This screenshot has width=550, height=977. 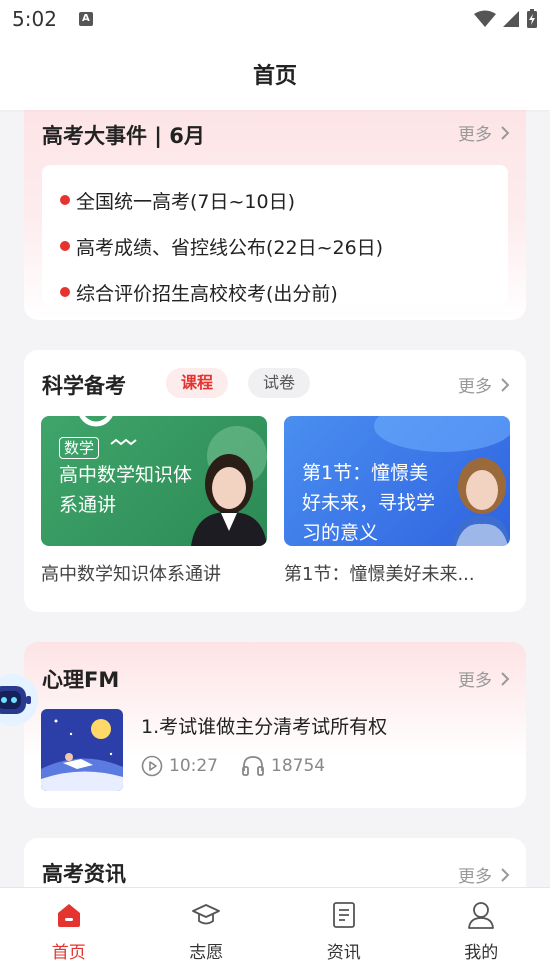 What do you see at coordinates (186, 201) in the screenshot?
I see `exam-event-text: 全国统一高考(7日~10日)` at bounding box center [186, 201].